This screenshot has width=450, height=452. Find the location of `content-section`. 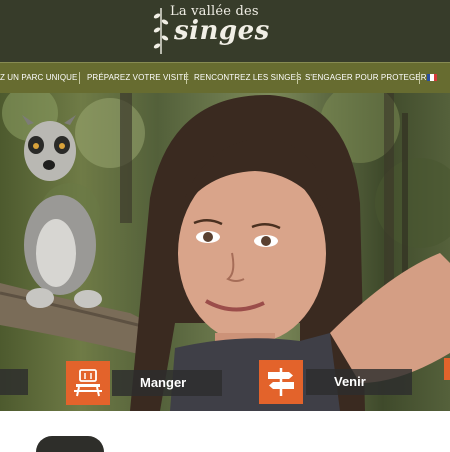

content-section is located at coordinates (225, 431).